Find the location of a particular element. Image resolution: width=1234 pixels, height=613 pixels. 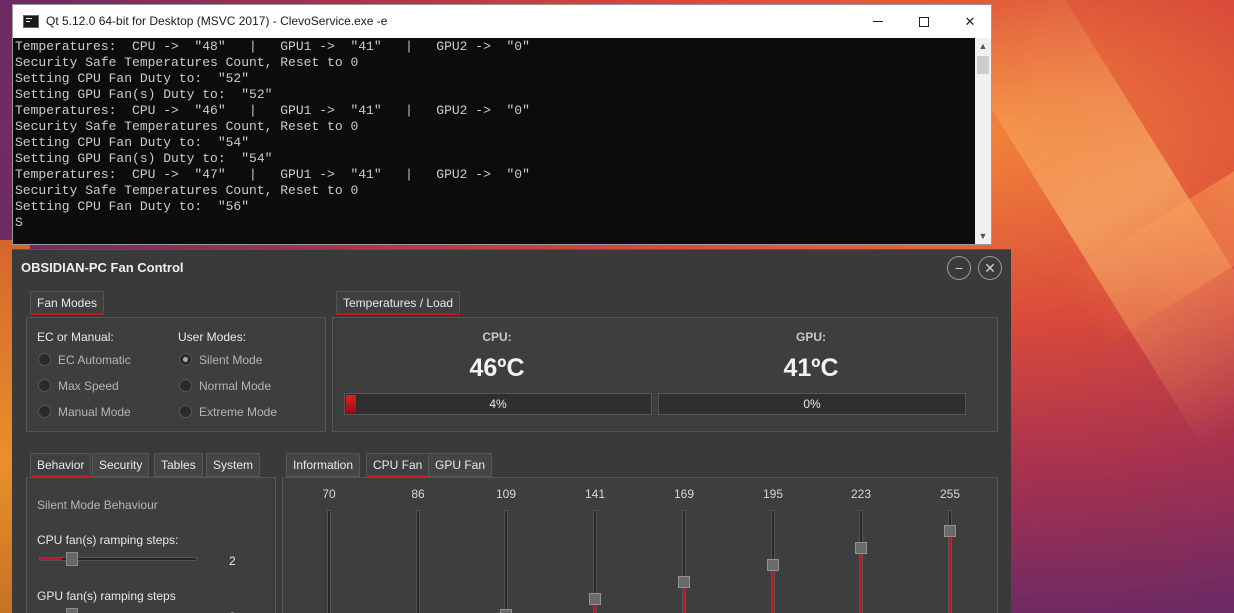

cpu-label: CPU: is located at coordinates (497, 337).